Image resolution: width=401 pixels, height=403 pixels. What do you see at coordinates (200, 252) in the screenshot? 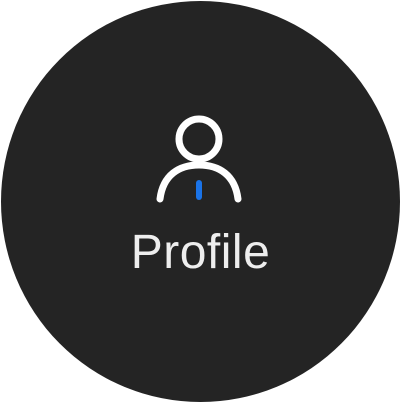
I see `profile-label: Profile` at bounding box center [200, 252].